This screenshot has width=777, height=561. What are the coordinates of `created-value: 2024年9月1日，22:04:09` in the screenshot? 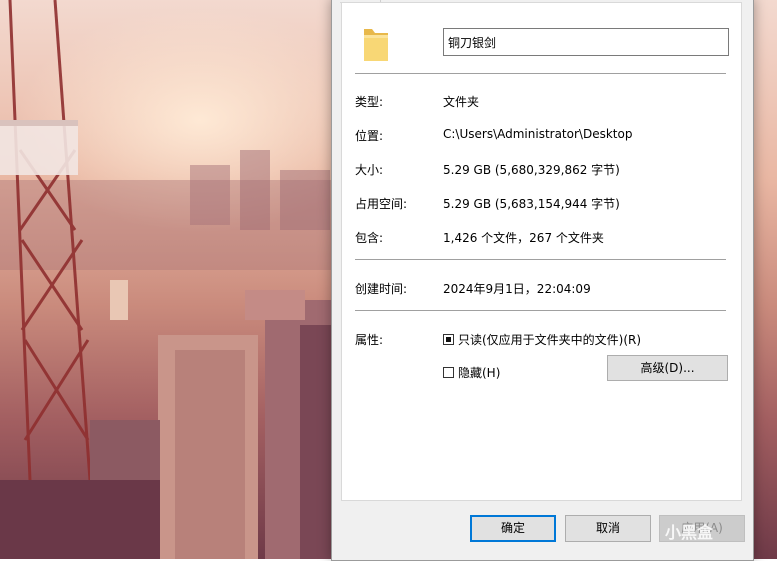 It's located at (517, 289).